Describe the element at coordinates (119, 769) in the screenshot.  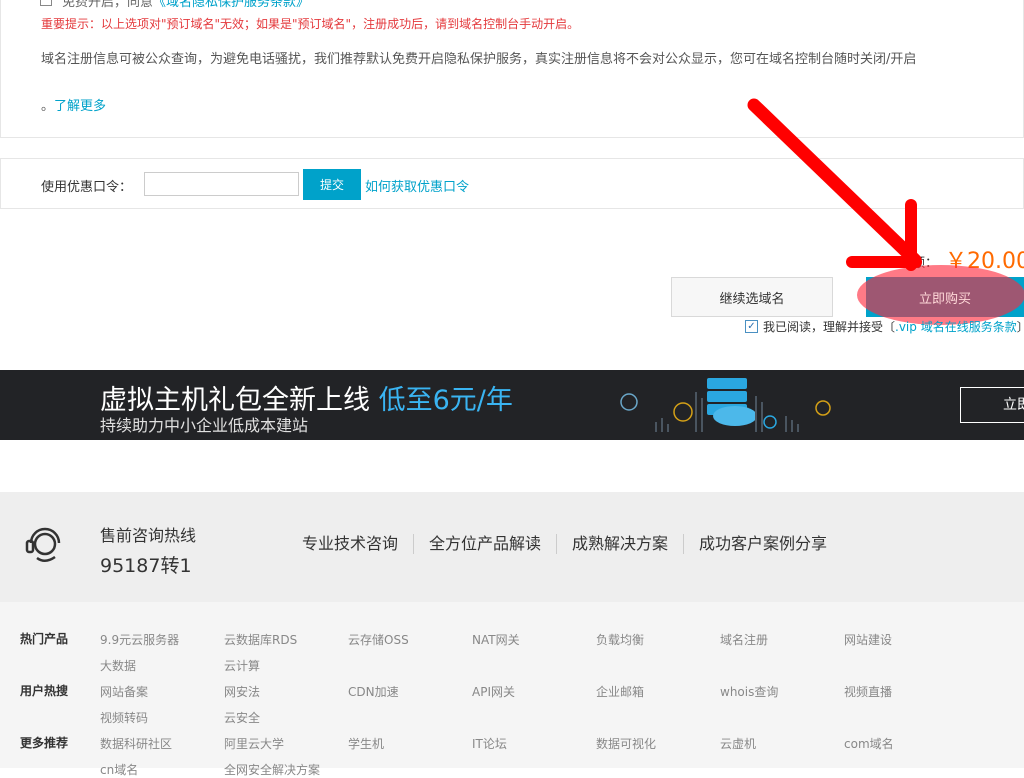
I see `footer-grid-link: cn域名` at that location.